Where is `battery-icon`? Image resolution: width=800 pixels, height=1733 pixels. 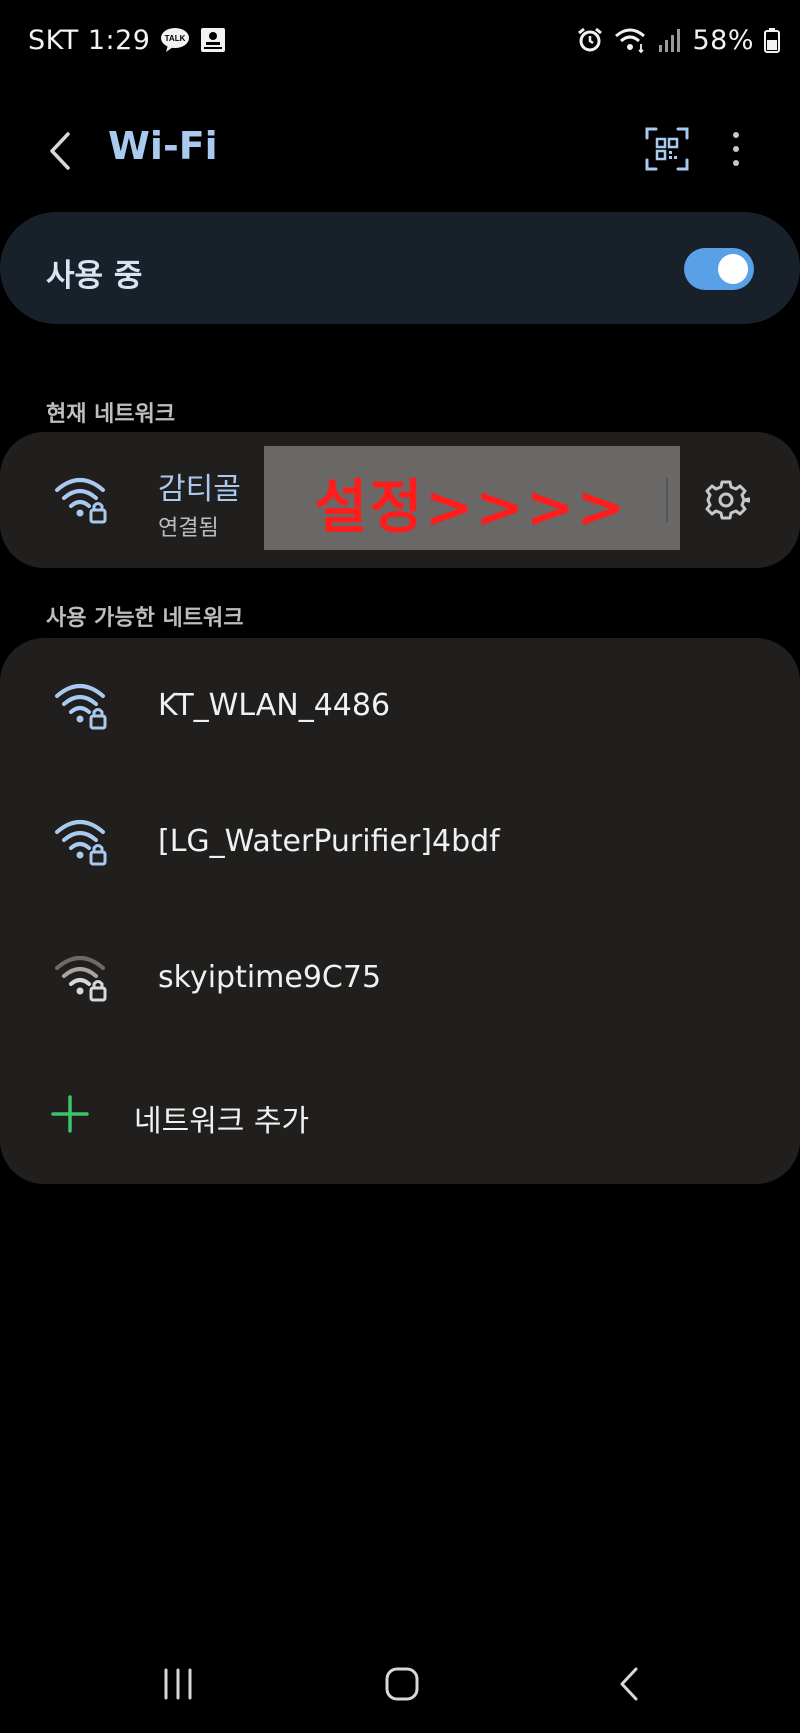
battery-icon is located at coordinates (772, 40).